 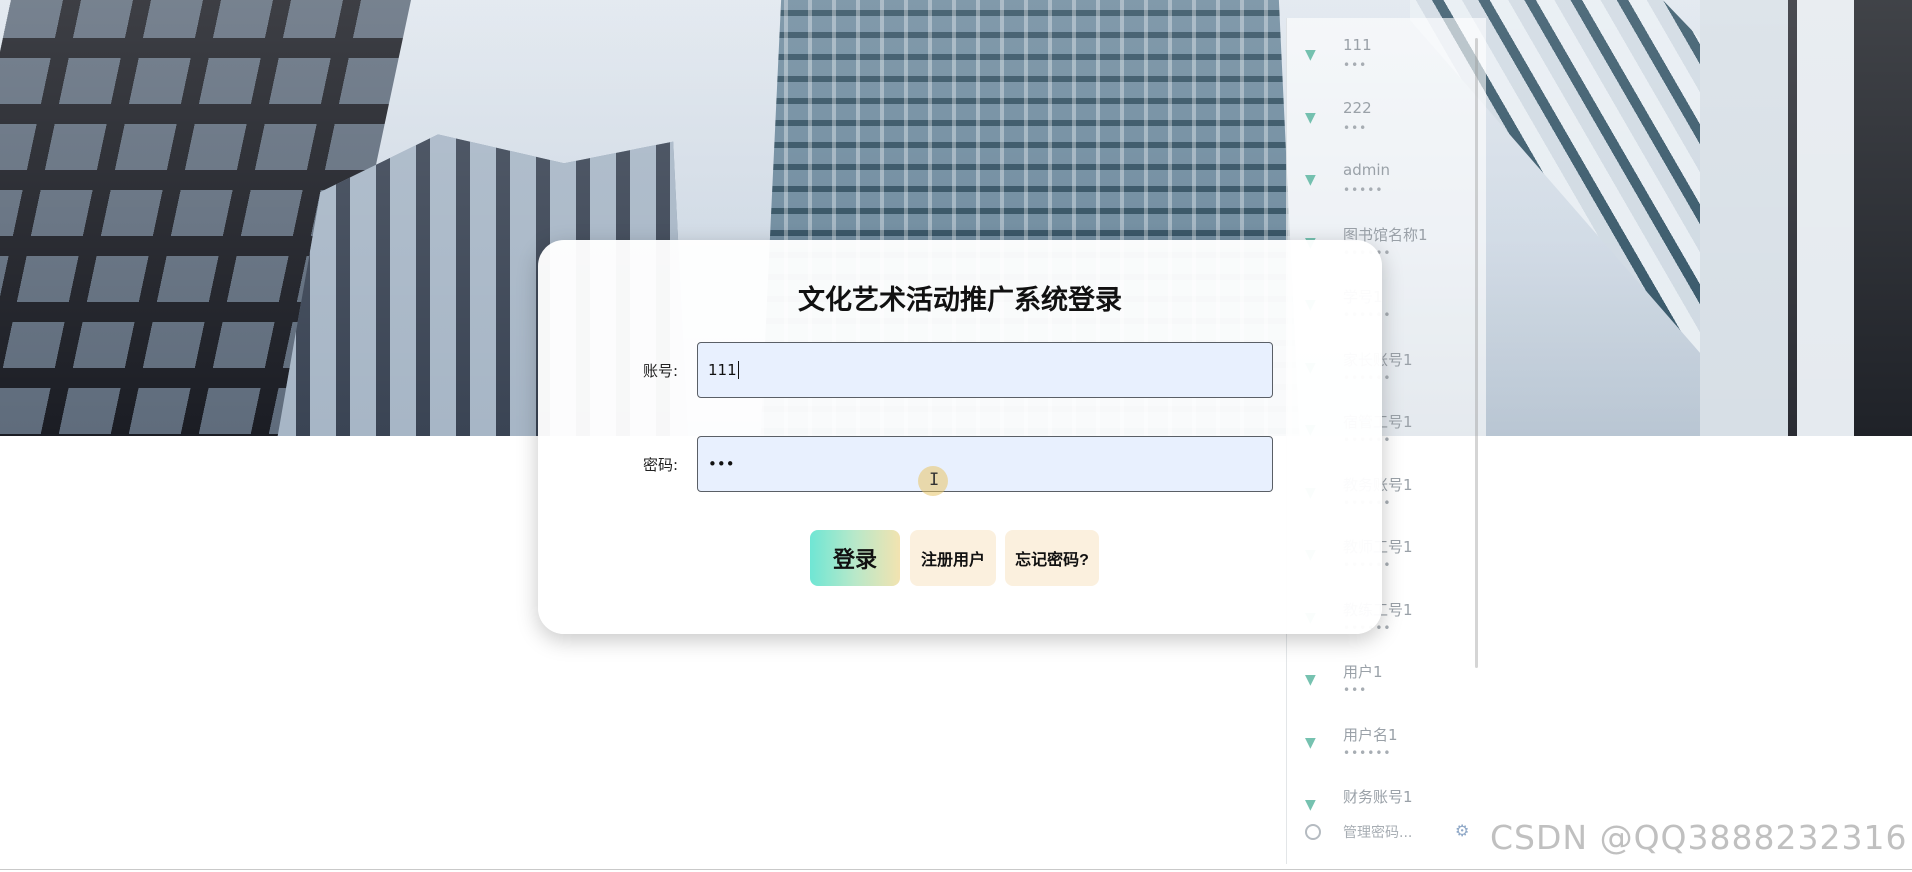 I want to click on gear-icon: ⚙, so click(x=1462, y=830).